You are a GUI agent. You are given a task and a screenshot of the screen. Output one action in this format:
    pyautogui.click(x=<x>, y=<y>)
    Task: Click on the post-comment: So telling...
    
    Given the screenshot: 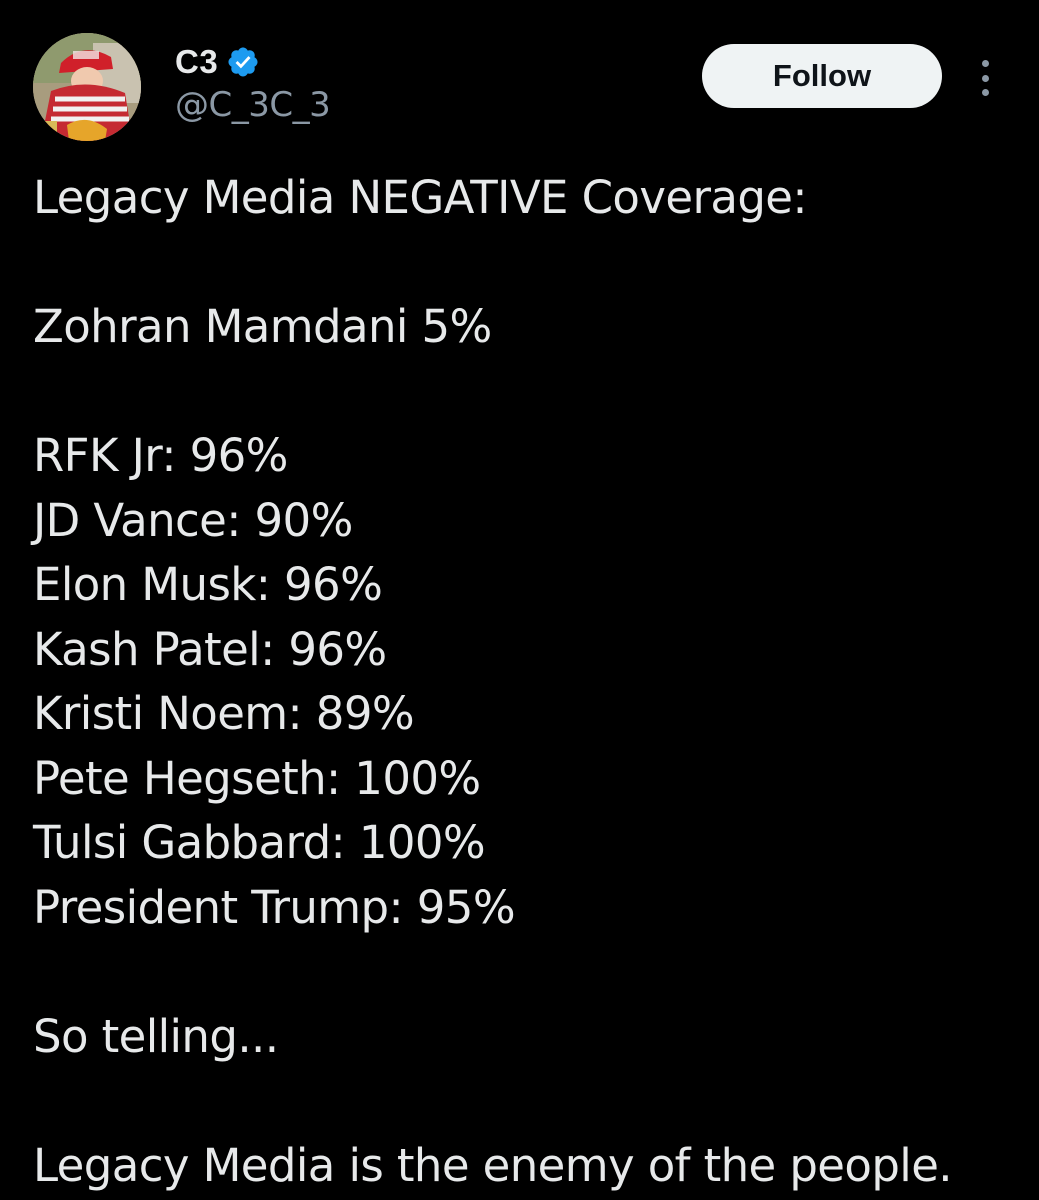 What is the action you would take?
    pyautogui.click(x=156, y=1036)
    